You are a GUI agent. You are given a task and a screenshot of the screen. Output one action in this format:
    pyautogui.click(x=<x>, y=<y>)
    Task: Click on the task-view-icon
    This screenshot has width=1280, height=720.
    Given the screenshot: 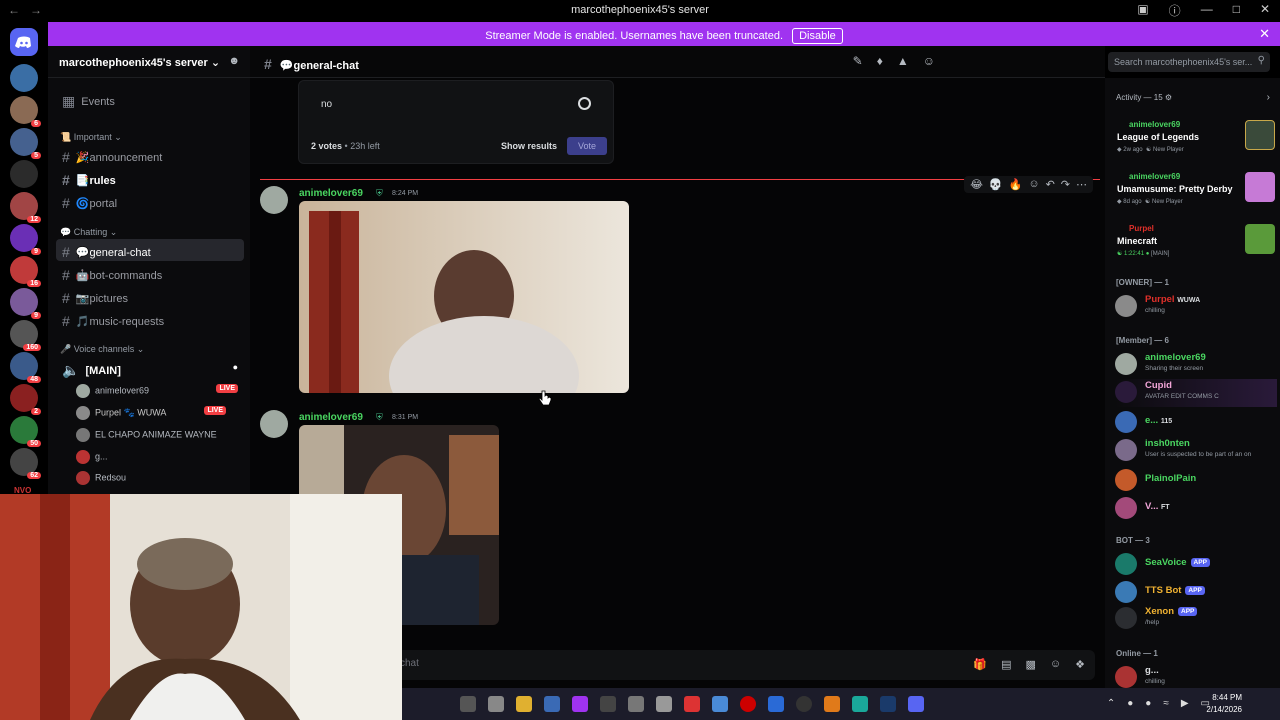 What is the action you would take?
    pyautogui.click(x=468, y=704)
    